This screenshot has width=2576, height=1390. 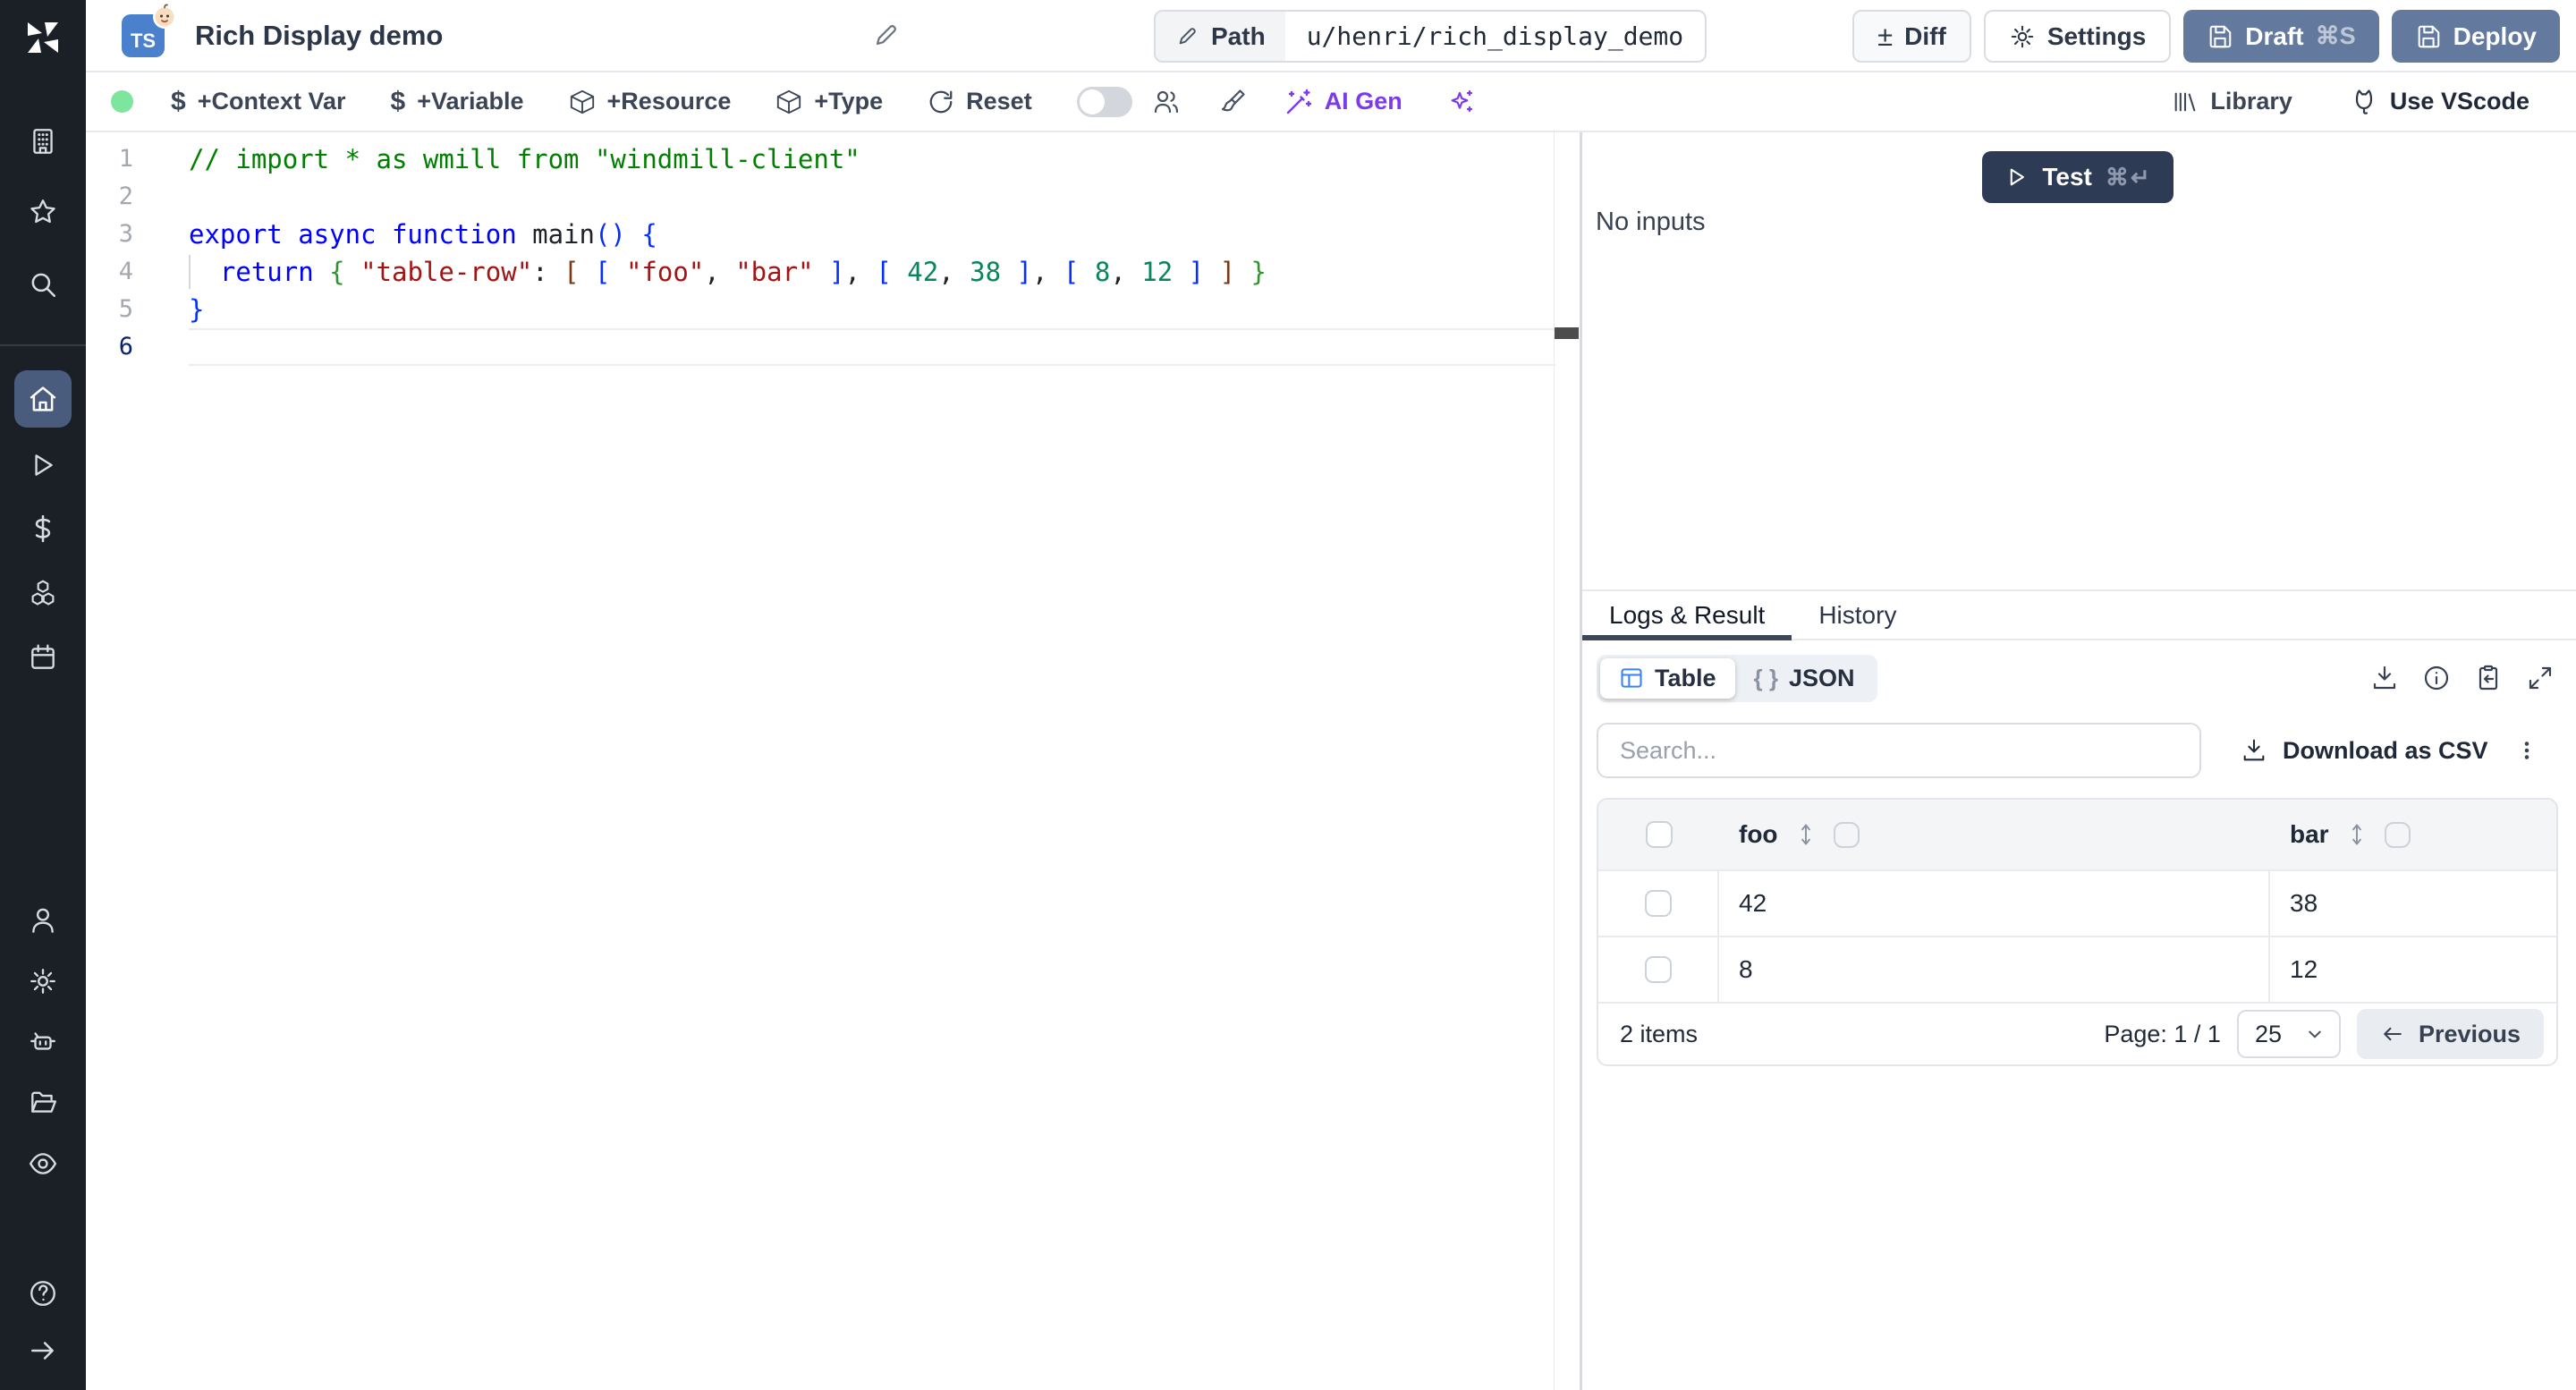 I want to click on table-controls-row: Download as CSV, so click(x=2079, y=755).